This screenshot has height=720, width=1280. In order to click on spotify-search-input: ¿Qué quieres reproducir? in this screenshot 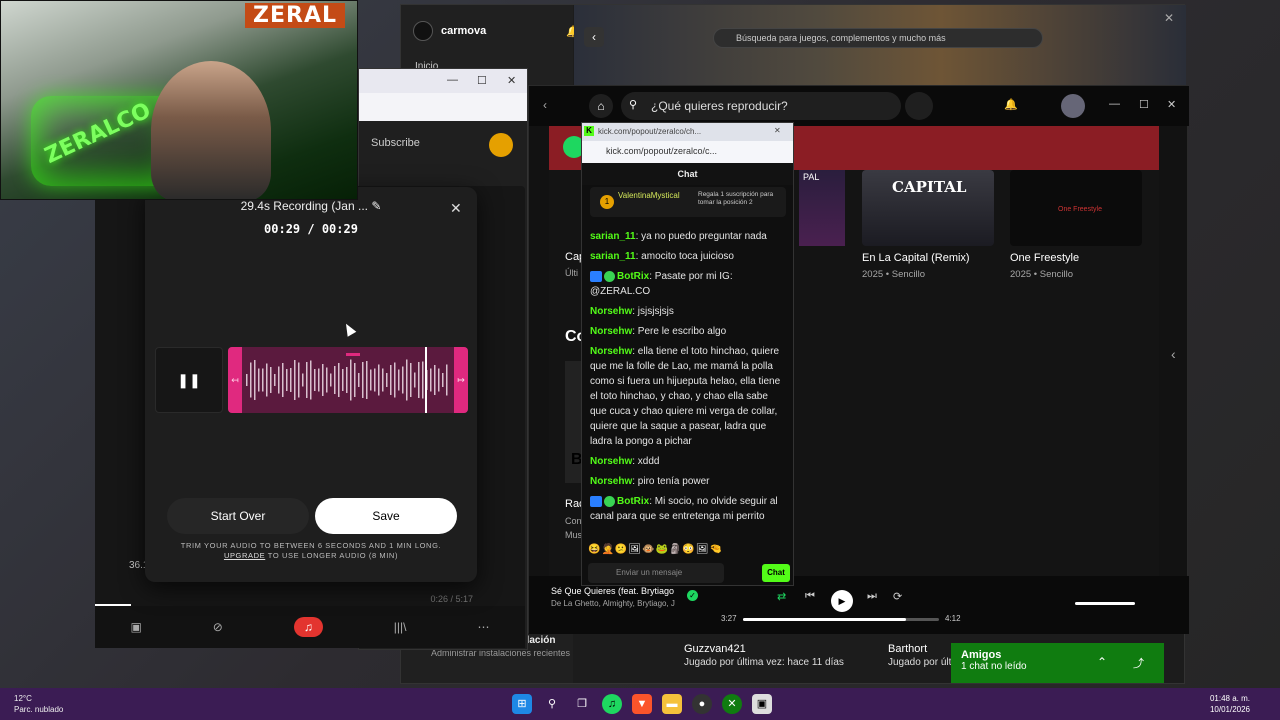, I will do `click(761, 106)`.